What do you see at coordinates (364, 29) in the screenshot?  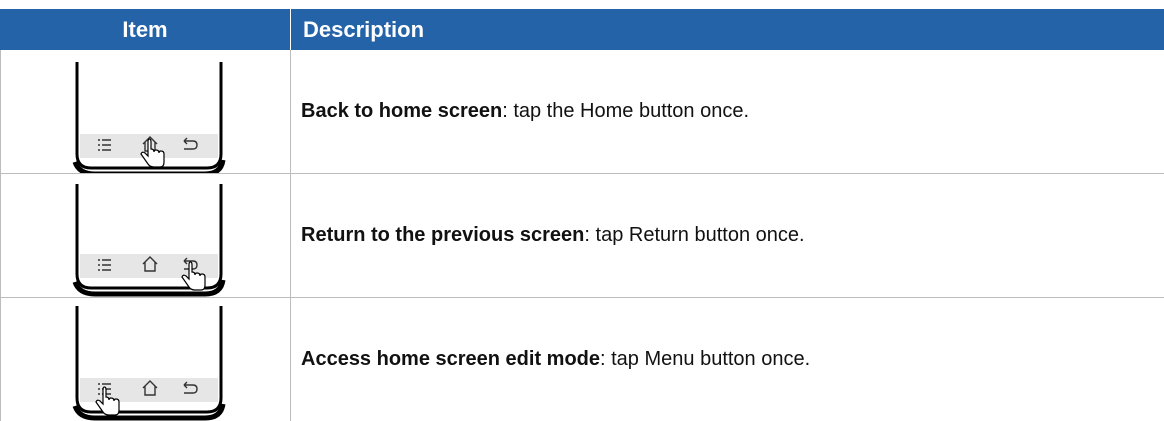 I see `header-description: Description` at bounding box center [364, 29].